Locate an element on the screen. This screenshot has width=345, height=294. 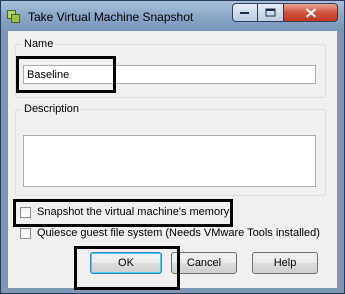
help-button: Help is located at coordinates (285, 263).